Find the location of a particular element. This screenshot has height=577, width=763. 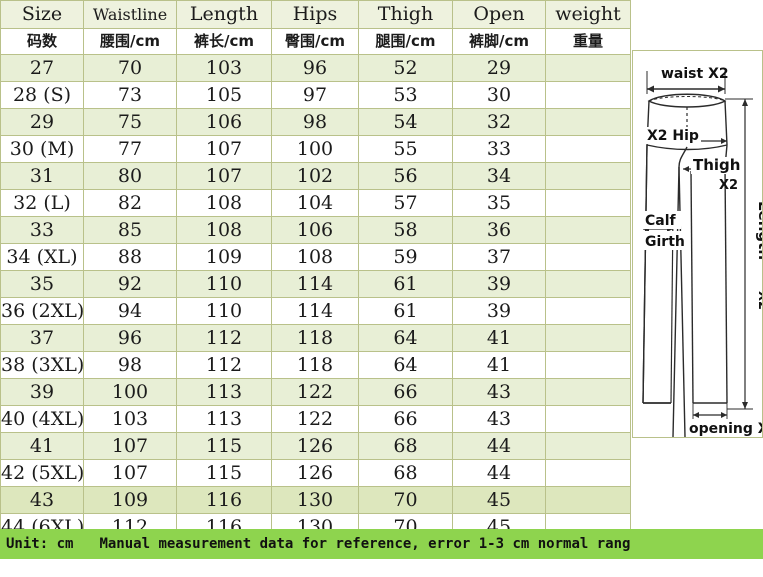

table-row: 35 92 110 114 61 39 is located at coordinates (315, 284).